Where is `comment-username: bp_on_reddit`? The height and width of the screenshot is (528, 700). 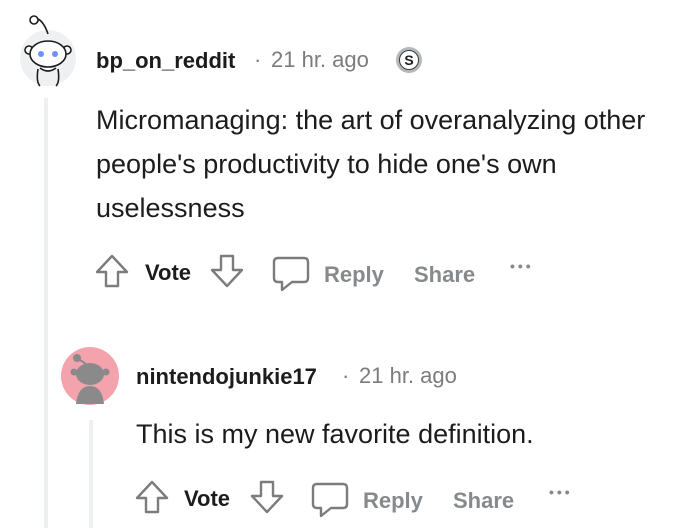 comment-username: bp_on_reddit is located at coordinates (165, 61).